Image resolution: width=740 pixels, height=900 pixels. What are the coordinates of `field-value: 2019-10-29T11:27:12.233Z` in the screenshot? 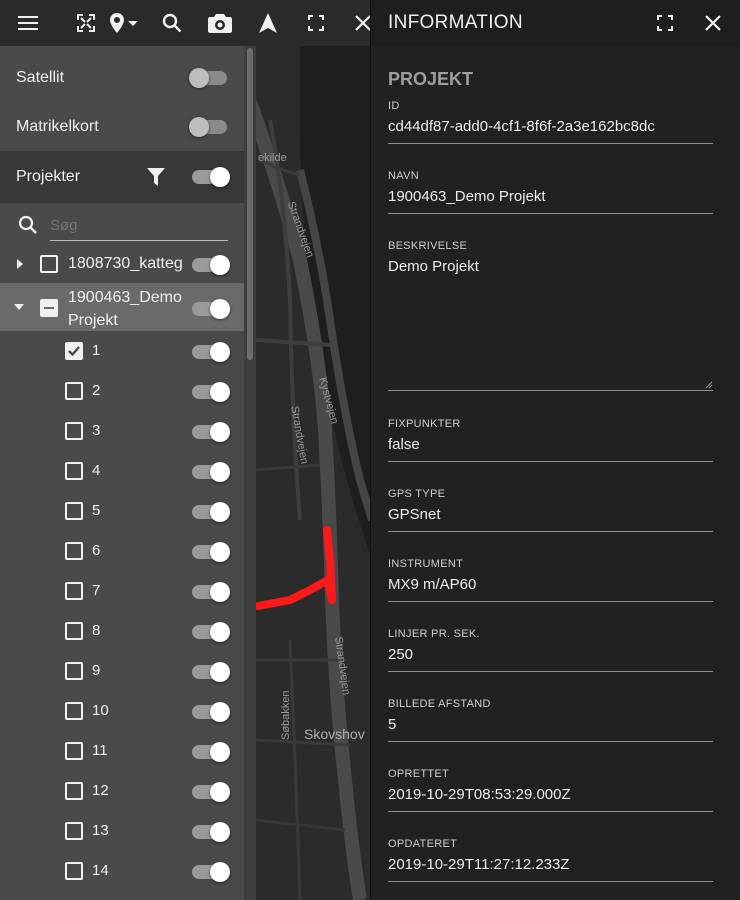 It's located at (479, 864).